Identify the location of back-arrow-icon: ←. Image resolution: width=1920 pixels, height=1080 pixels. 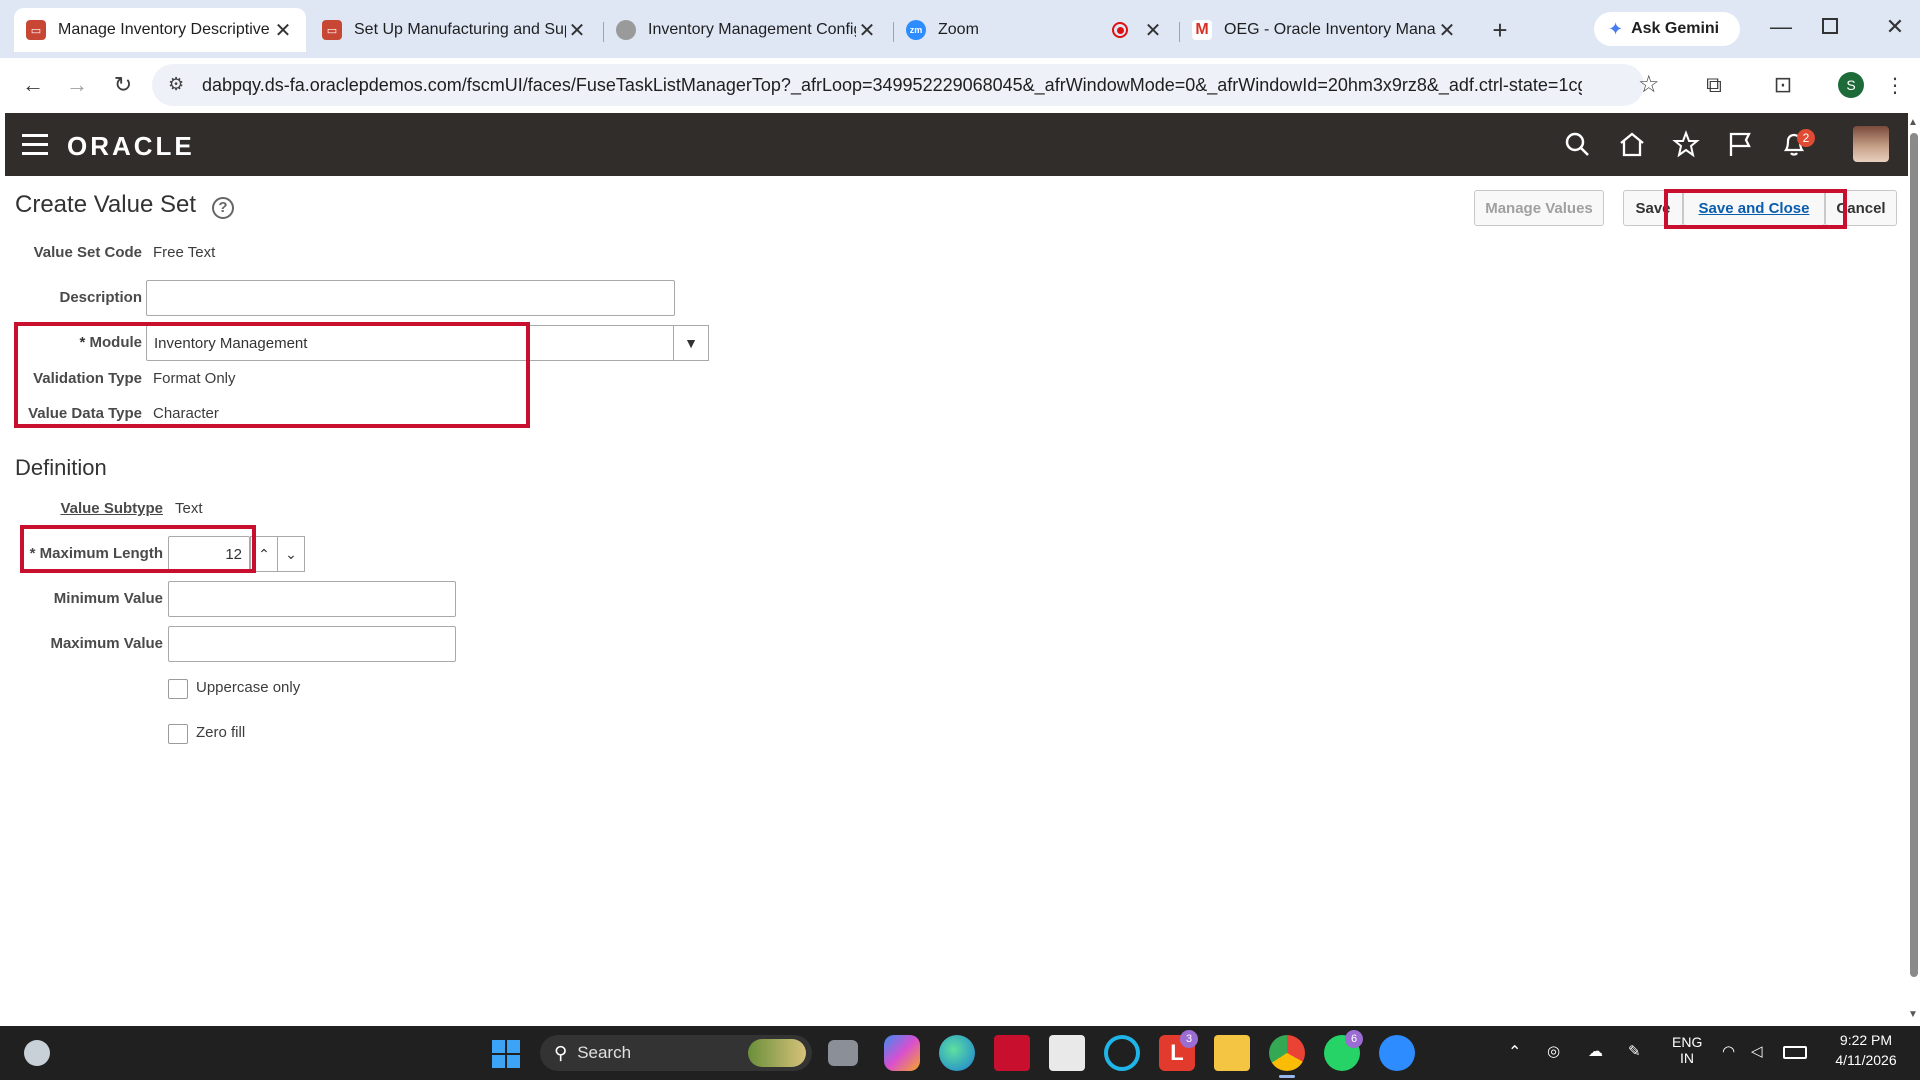
(33, 85).